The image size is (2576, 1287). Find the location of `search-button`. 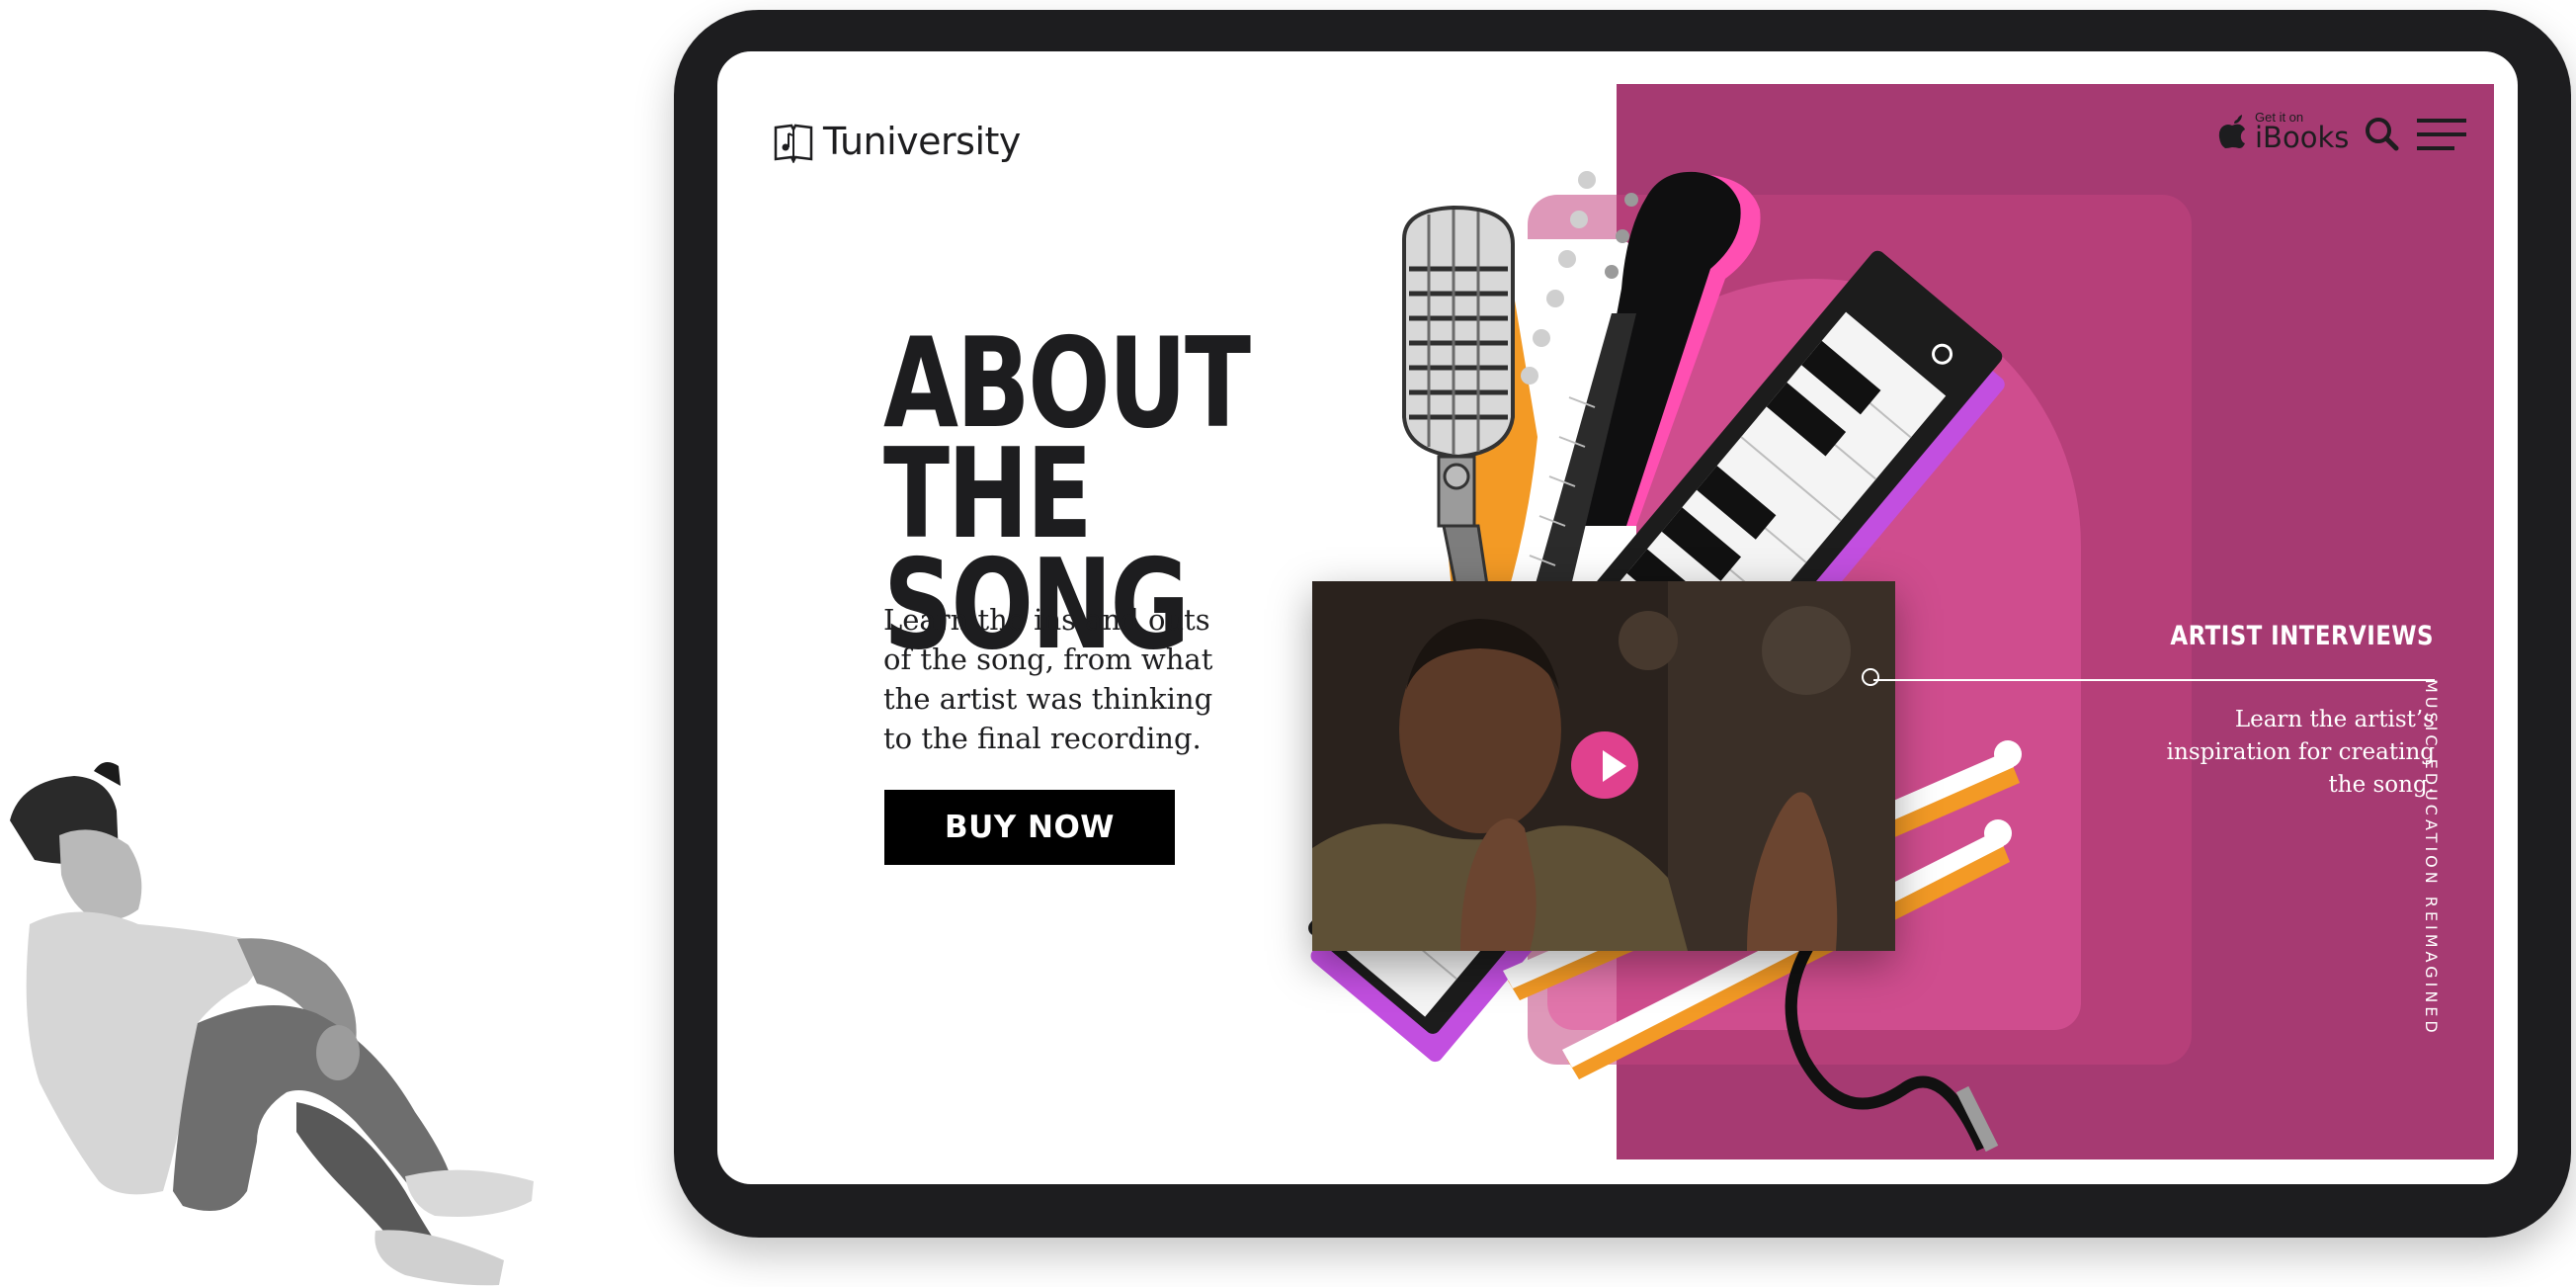

search-button is located at coordinates (2382, 134).